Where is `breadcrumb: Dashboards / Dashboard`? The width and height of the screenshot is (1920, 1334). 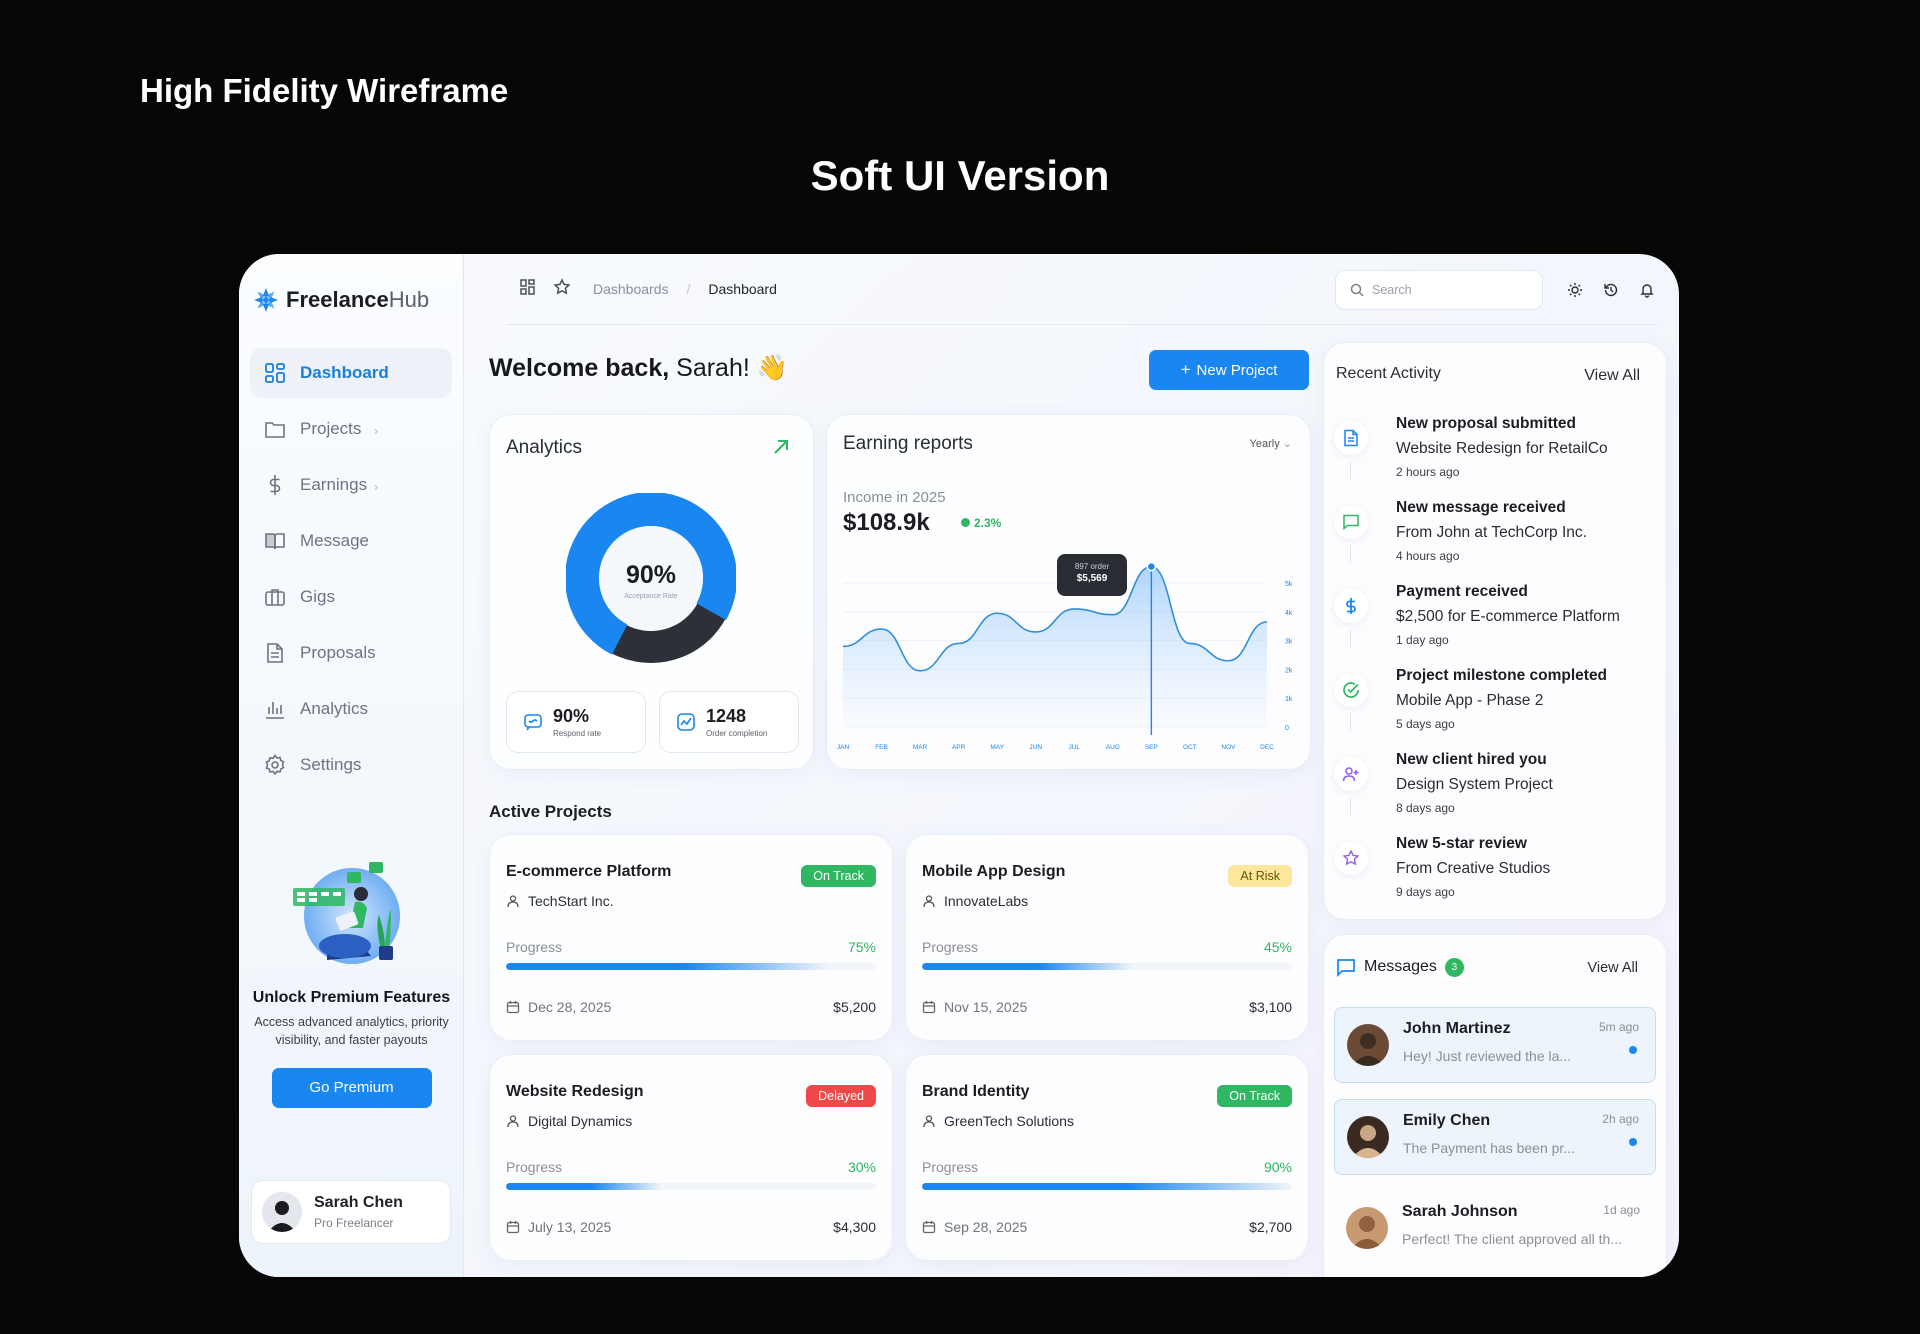 breadcrumb: Dashboards / Dashboard is located at coordinates (685, 289).